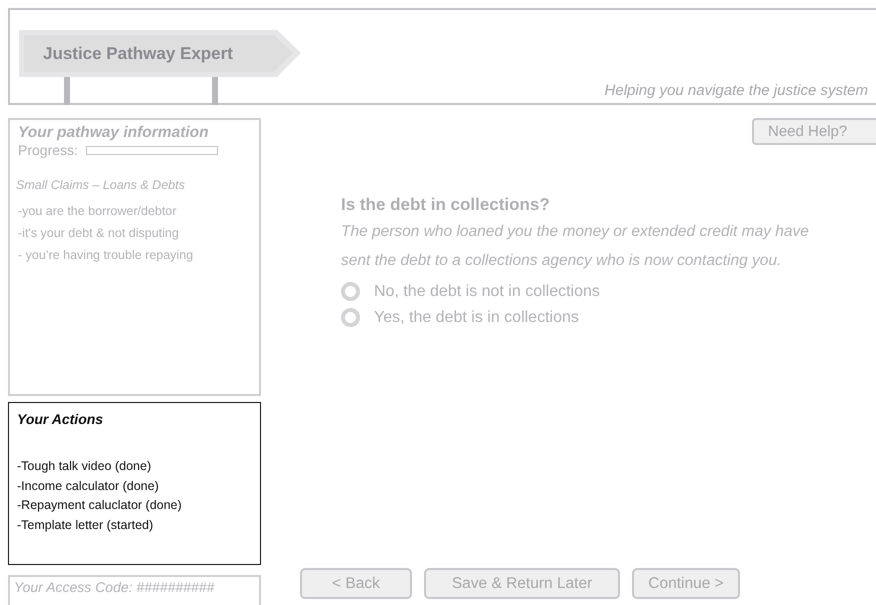  Describe the element at coordinates (356, 583) in the screenshot. I see `back-button: < Back` at that location.